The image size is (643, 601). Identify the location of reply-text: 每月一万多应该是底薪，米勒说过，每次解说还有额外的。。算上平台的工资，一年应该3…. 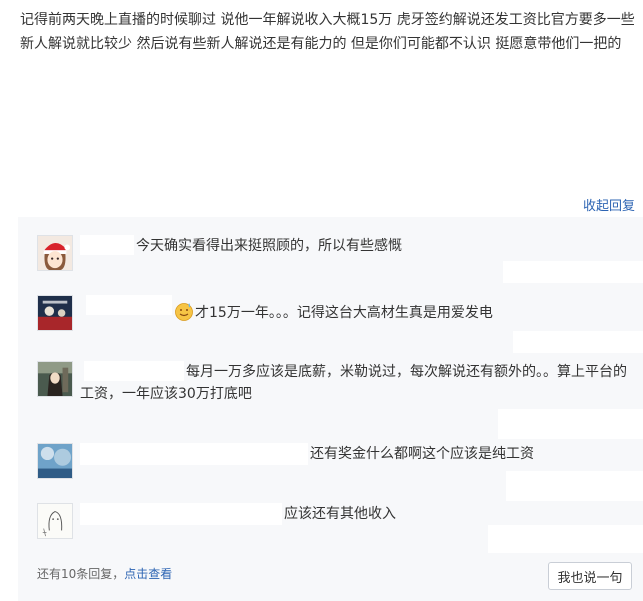
(353, 383).